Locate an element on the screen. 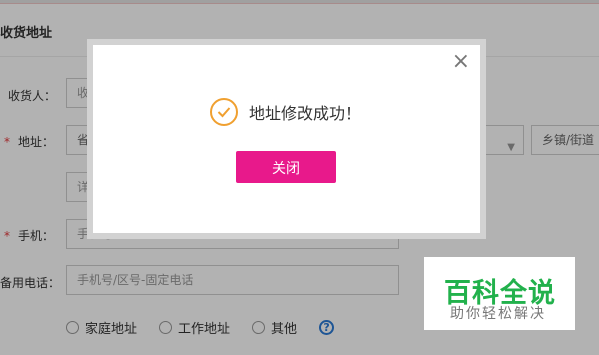 Image resolution: width=599 pixels, height=355 pixels. close-button: 关闭 is located at coordinates (286, 167).